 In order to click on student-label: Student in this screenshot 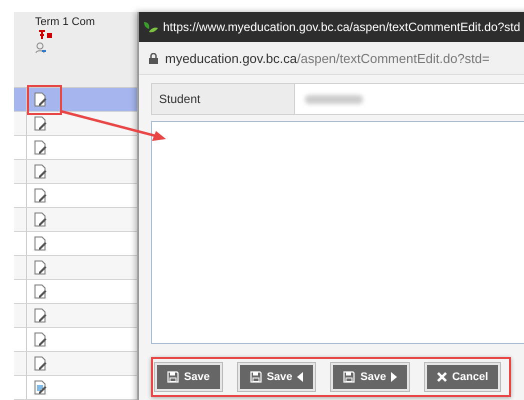, I will do `click(223, 99)`.